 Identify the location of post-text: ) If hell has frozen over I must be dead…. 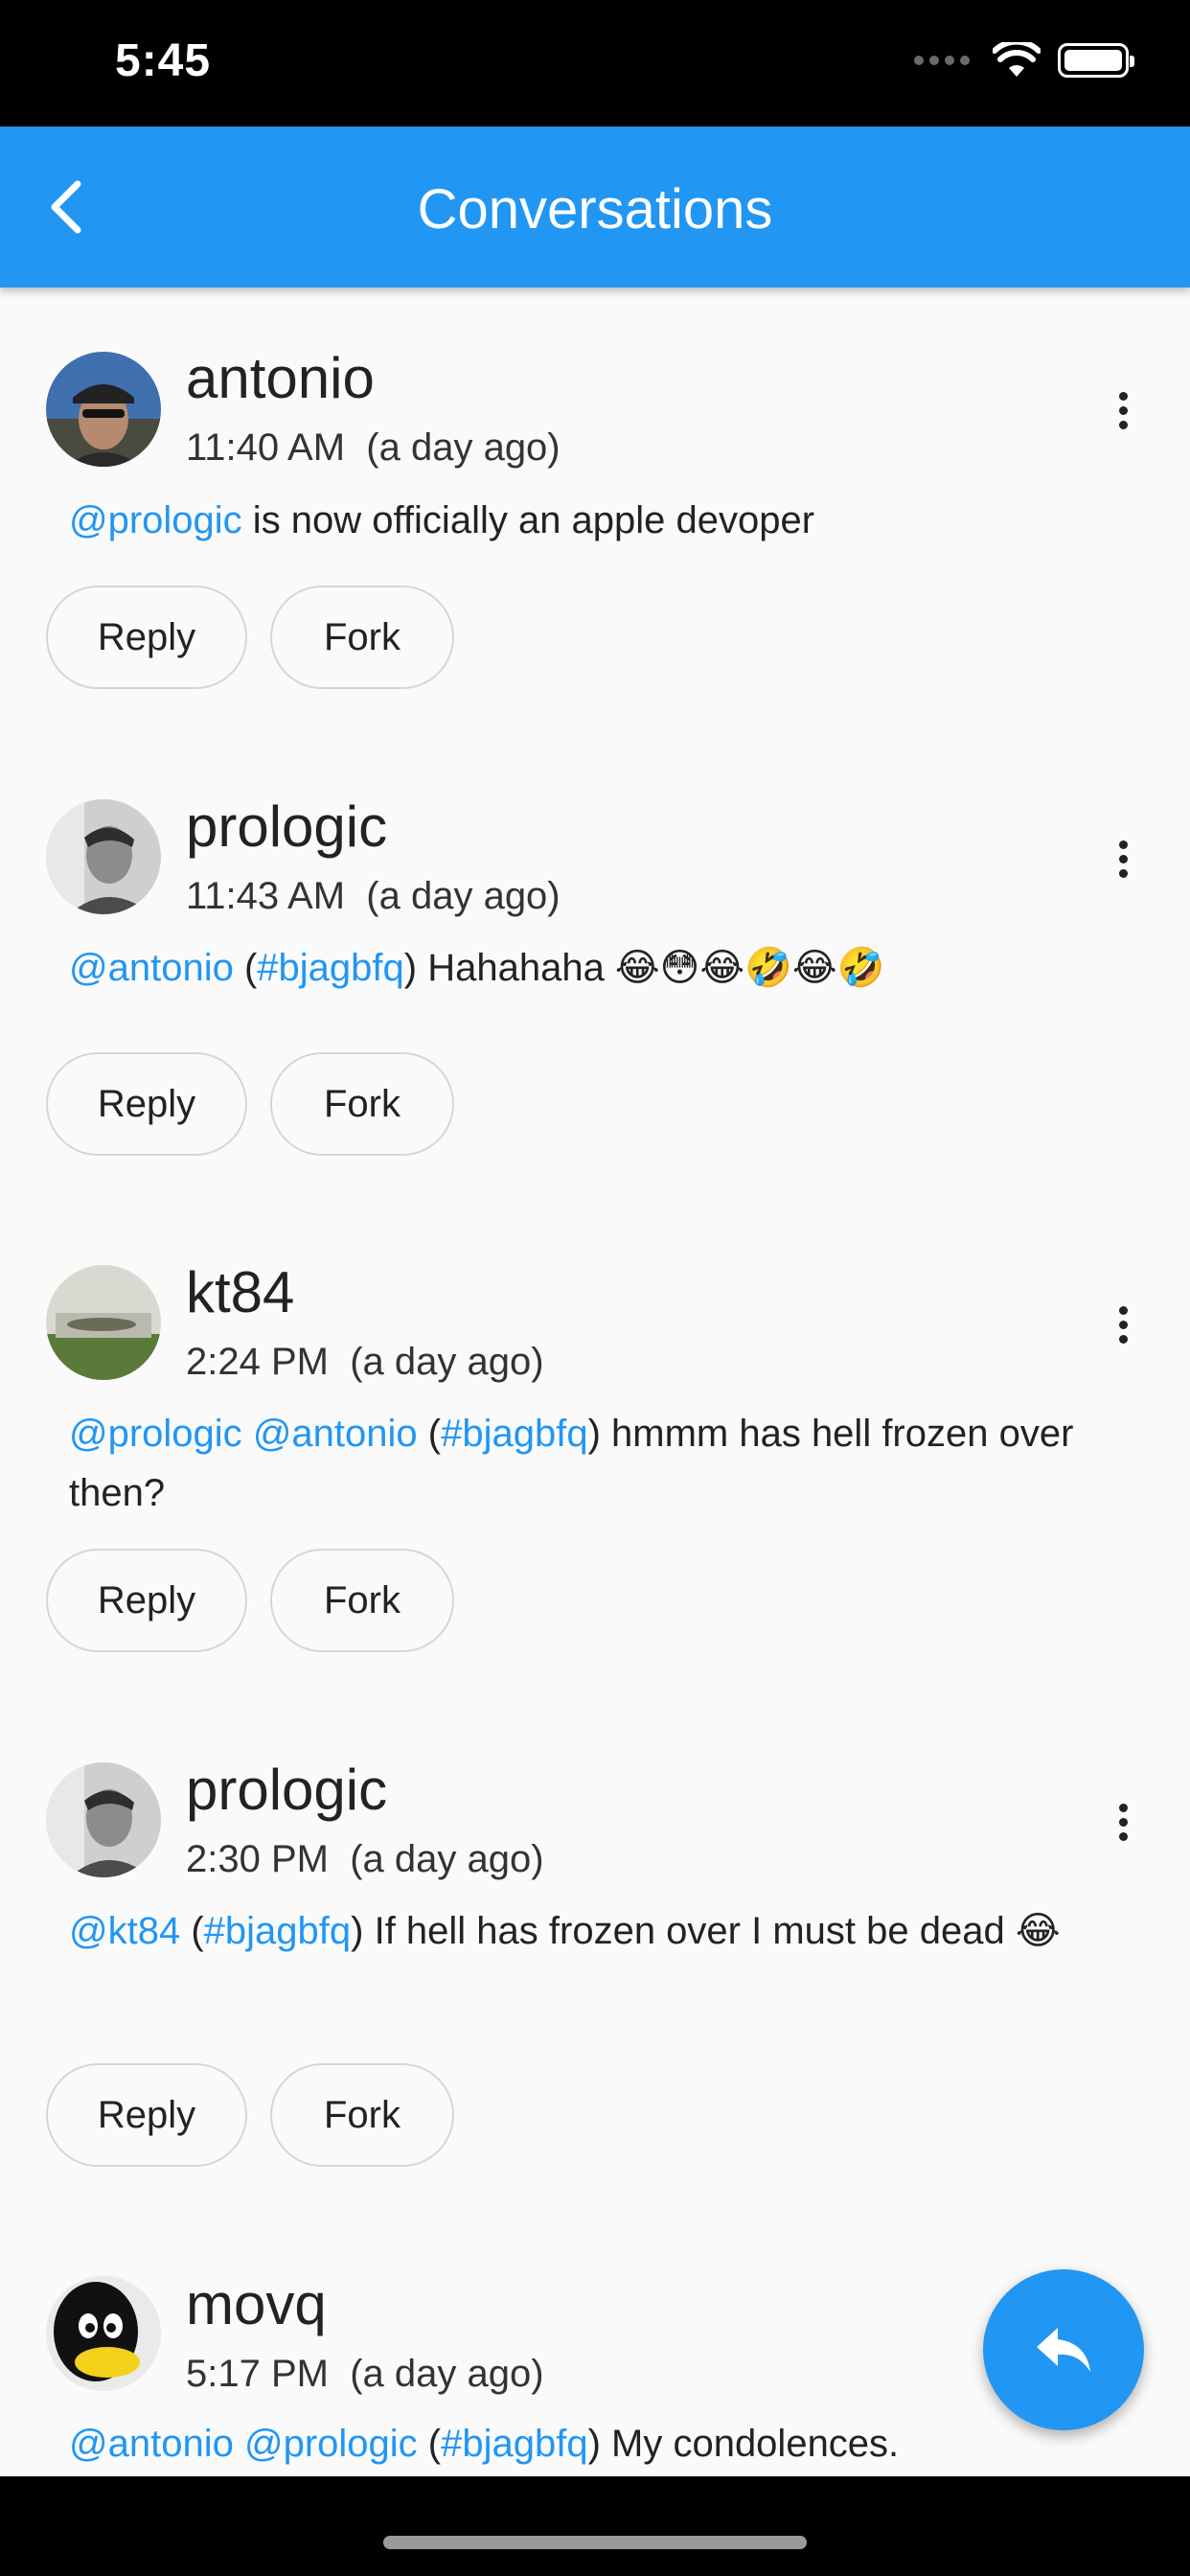
(706, 1931).